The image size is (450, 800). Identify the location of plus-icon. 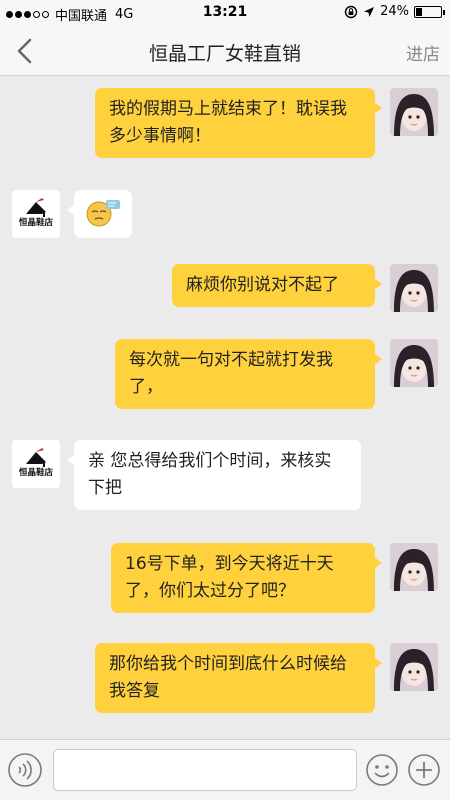
(424, 770).